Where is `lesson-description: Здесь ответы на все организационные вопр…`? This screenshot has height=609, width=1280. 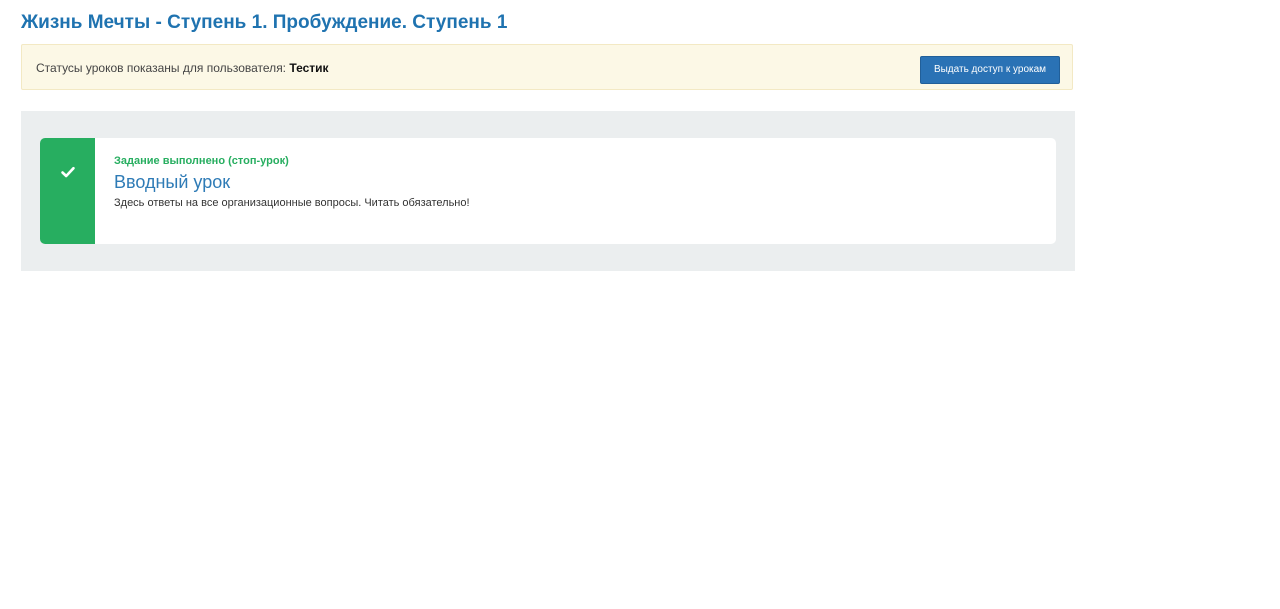
lesson-description: Здесь ответы на все организационные вопр… is located at coordinates (292, 203).